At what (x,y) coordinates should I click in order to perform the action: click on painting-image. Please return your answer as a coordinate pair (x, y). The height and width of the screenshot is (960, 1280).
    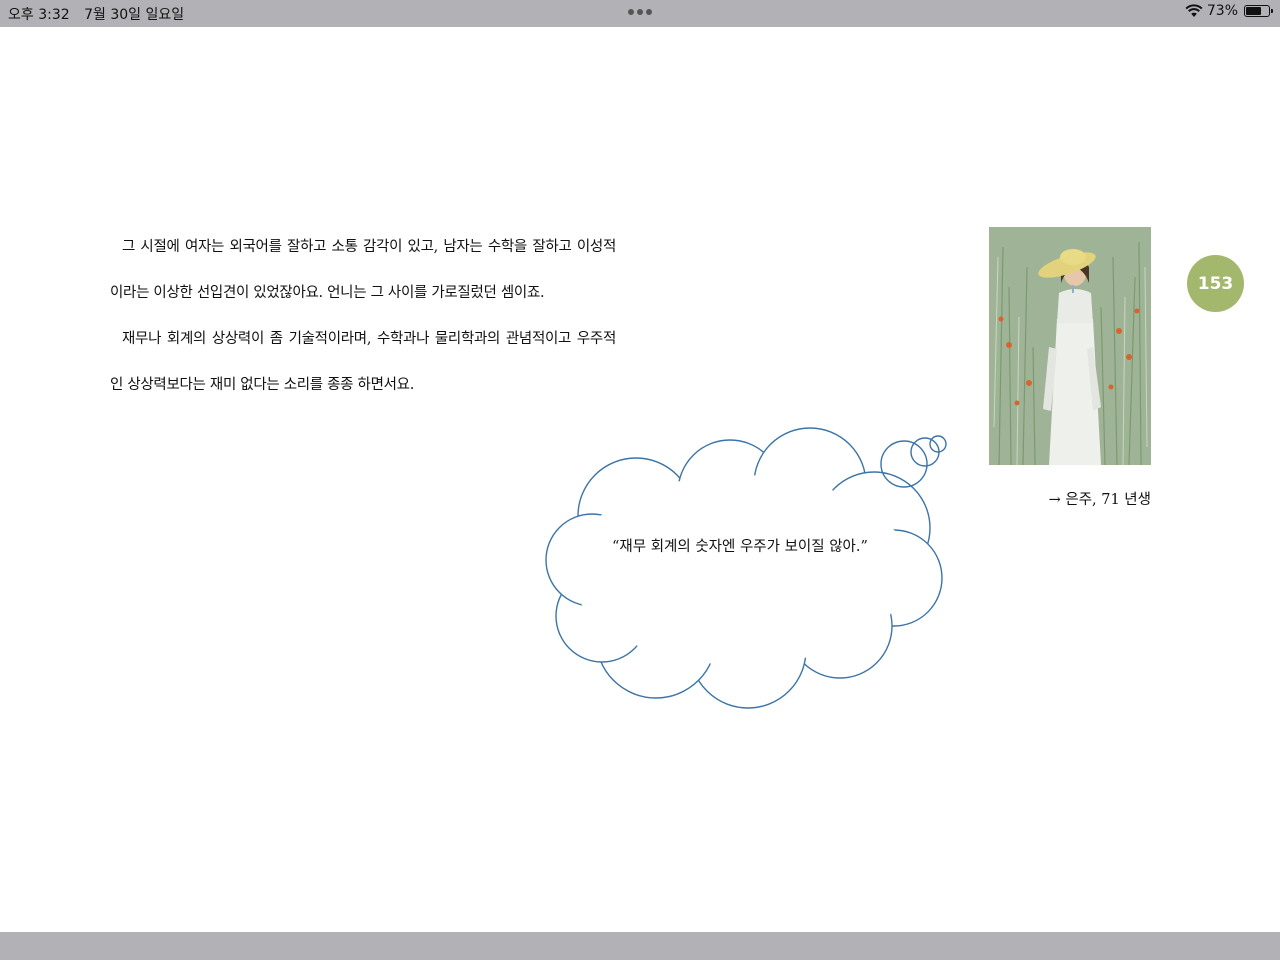
    Looking at the image, I should click on (1070, 346).